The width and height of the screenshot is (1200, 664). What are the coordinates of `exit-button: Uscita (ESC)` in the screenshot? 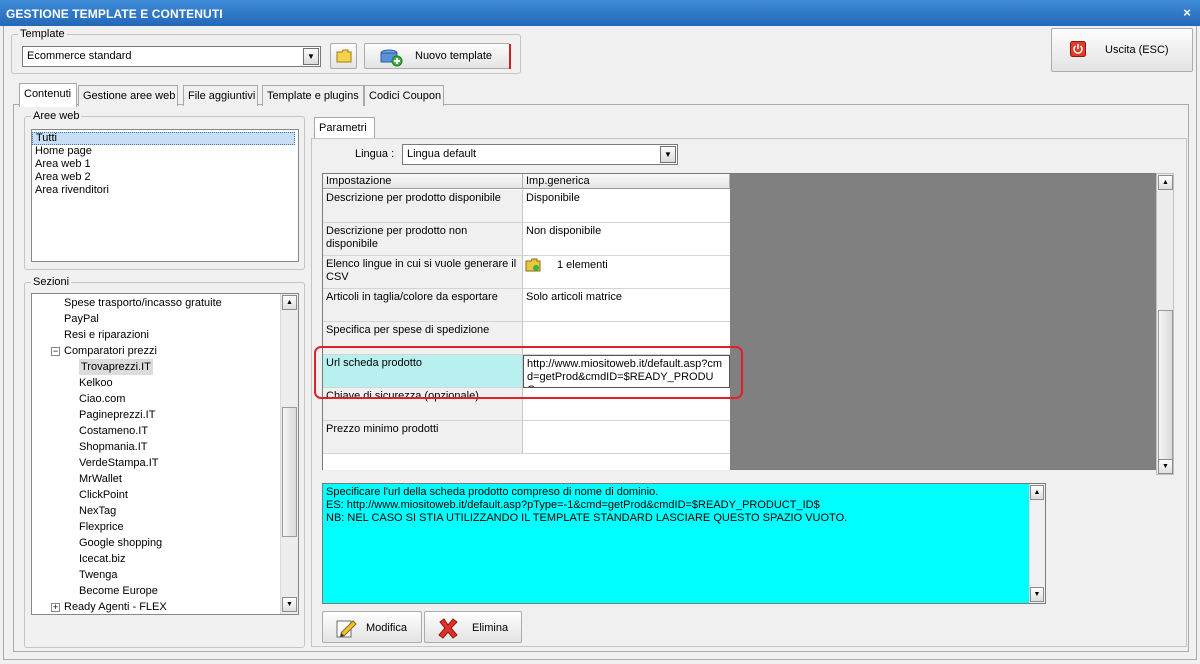 It's located at (1122, 50).